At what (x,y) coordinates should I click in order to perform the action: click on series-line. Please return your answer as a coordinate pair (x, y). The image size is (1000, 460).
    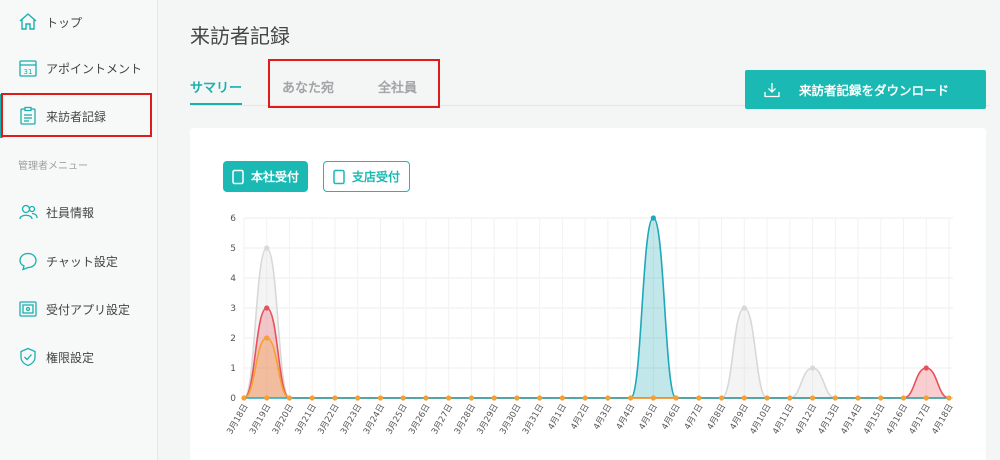
    Looking at the image, I should click on (596, 353).